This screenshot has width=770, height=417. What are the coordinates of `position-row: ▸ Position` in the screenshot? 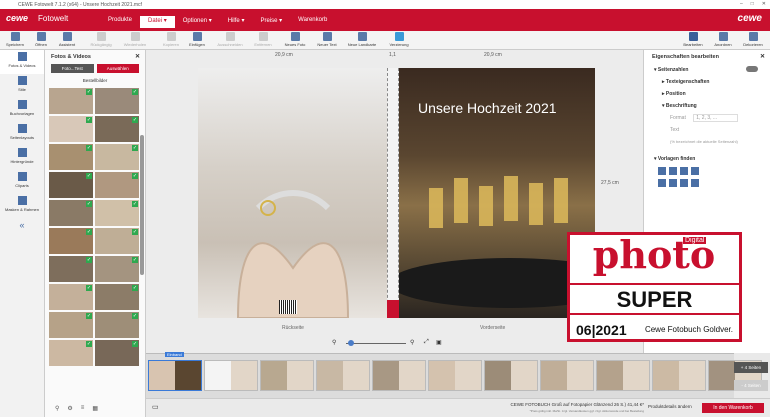 It's located at (707, 94).